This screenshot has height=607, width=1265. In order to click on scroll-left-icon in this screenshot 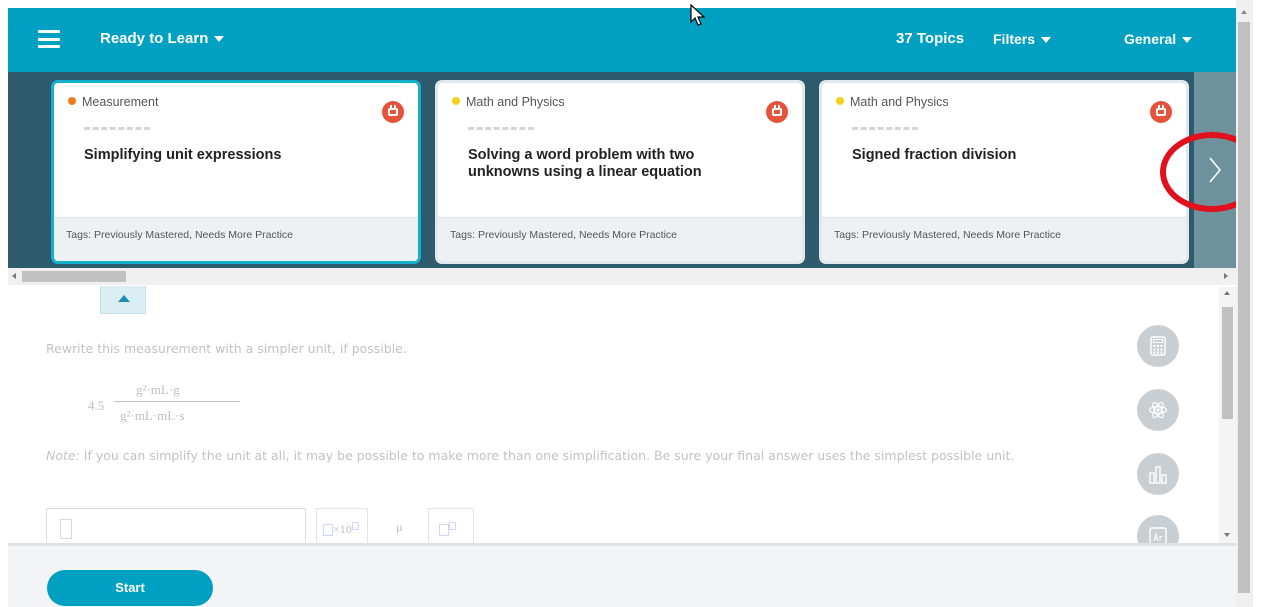, I will do `click(14, 276)`.